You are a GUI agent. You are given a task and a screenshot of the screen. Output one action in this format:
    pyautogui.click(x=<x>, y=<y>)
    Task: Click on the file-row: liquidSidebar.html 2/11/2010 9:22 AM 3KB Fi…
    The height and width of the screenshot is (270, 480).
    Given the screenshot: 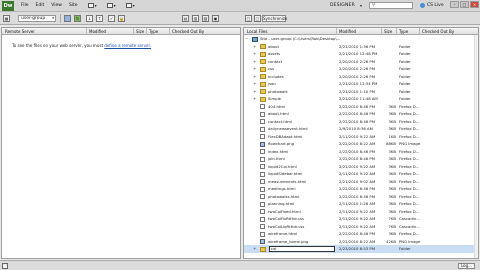 What is the action you would take?
    pyautogui.click(x=361, y=174)
    